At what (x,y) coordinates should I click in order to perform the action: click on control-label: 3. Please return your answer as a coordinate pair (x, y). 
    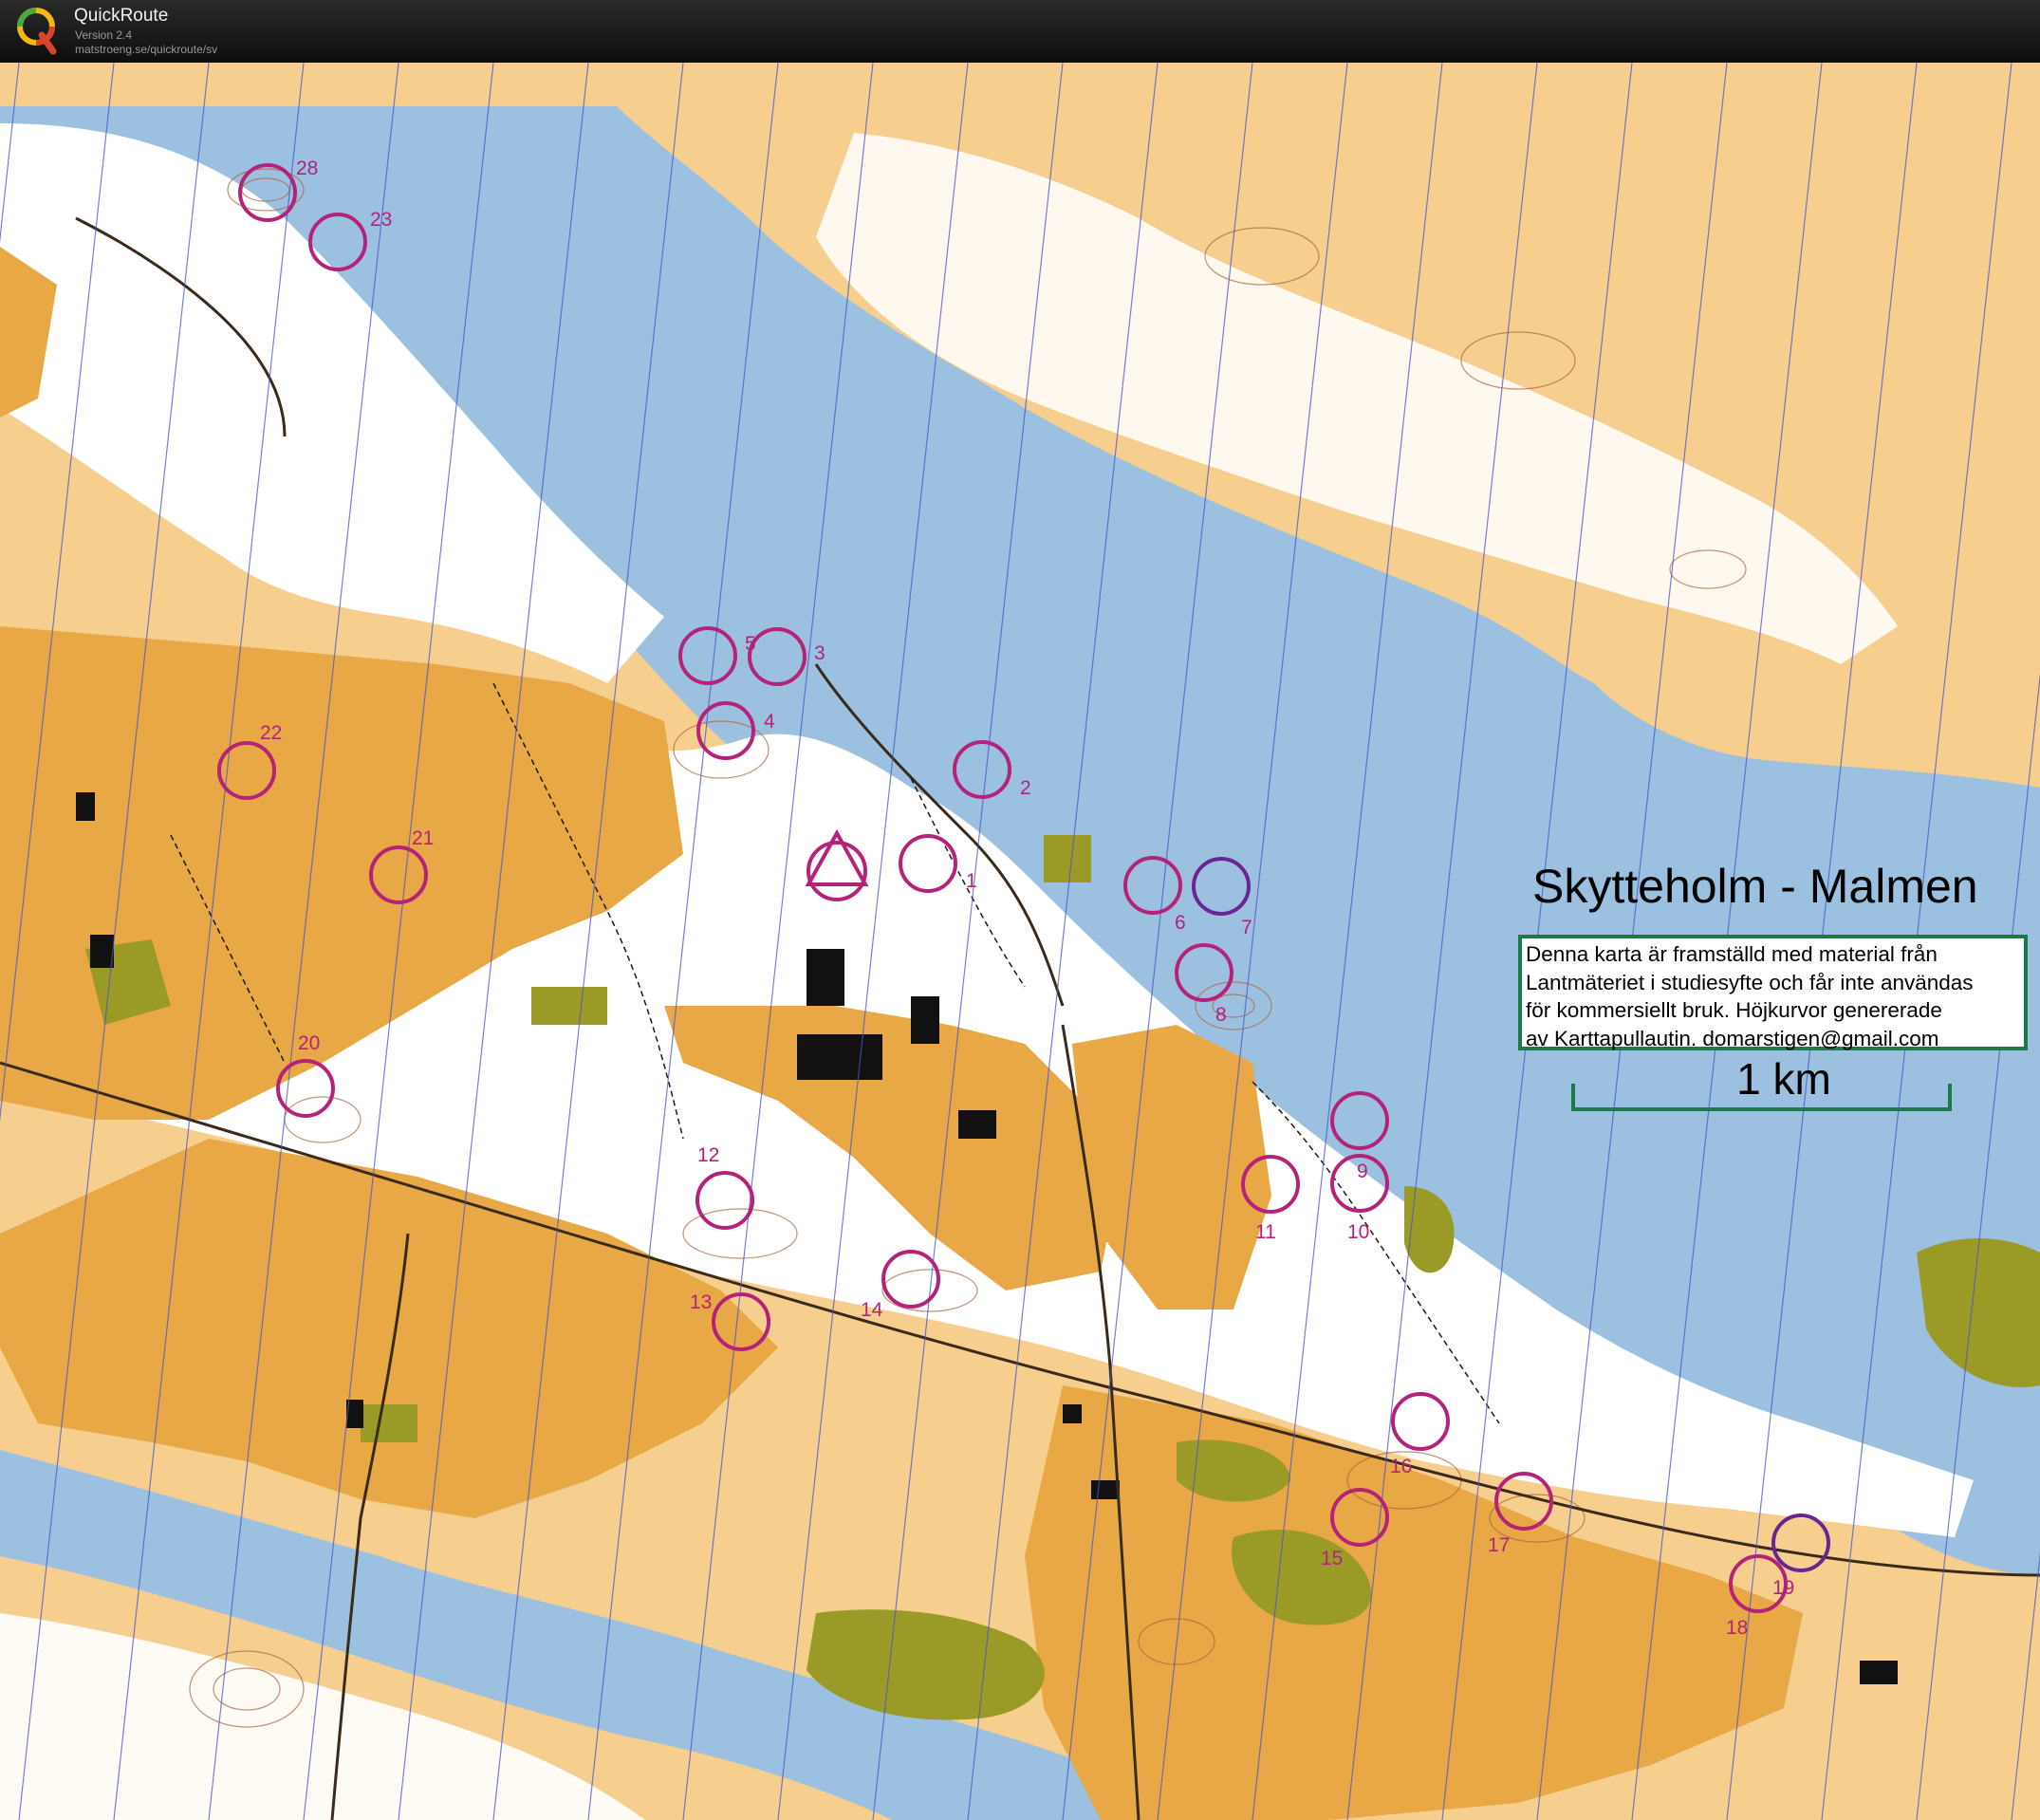
    Looking at the image, I should click on (820, 653).